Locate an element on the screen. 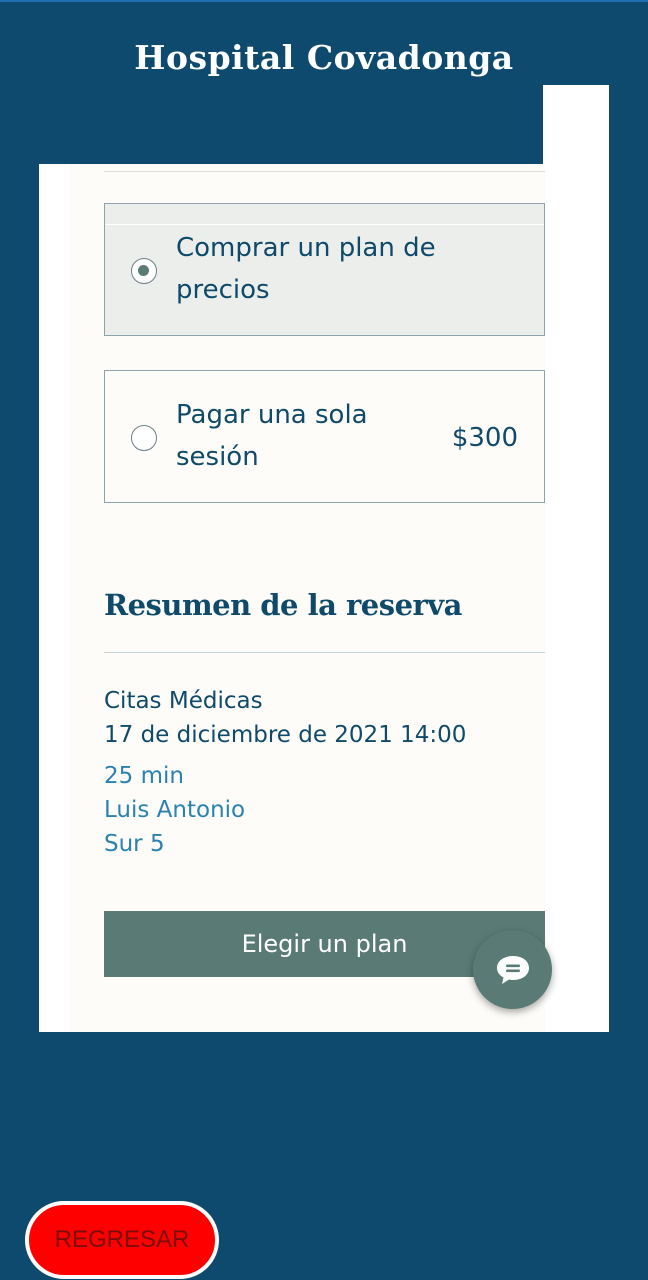  site-title: Hospital Covadonga is located at coordinates (324, 57).